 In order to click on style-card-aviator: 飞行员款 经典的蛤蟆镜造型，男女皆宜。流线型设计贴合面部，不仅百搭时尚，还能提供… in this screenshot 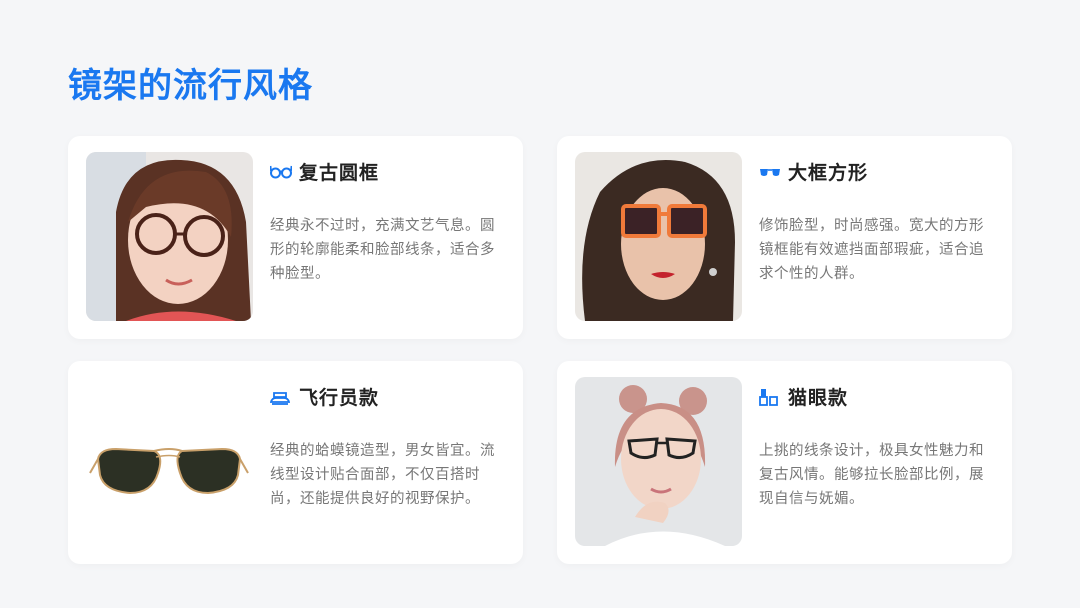, I will do `click(295, 462)`.